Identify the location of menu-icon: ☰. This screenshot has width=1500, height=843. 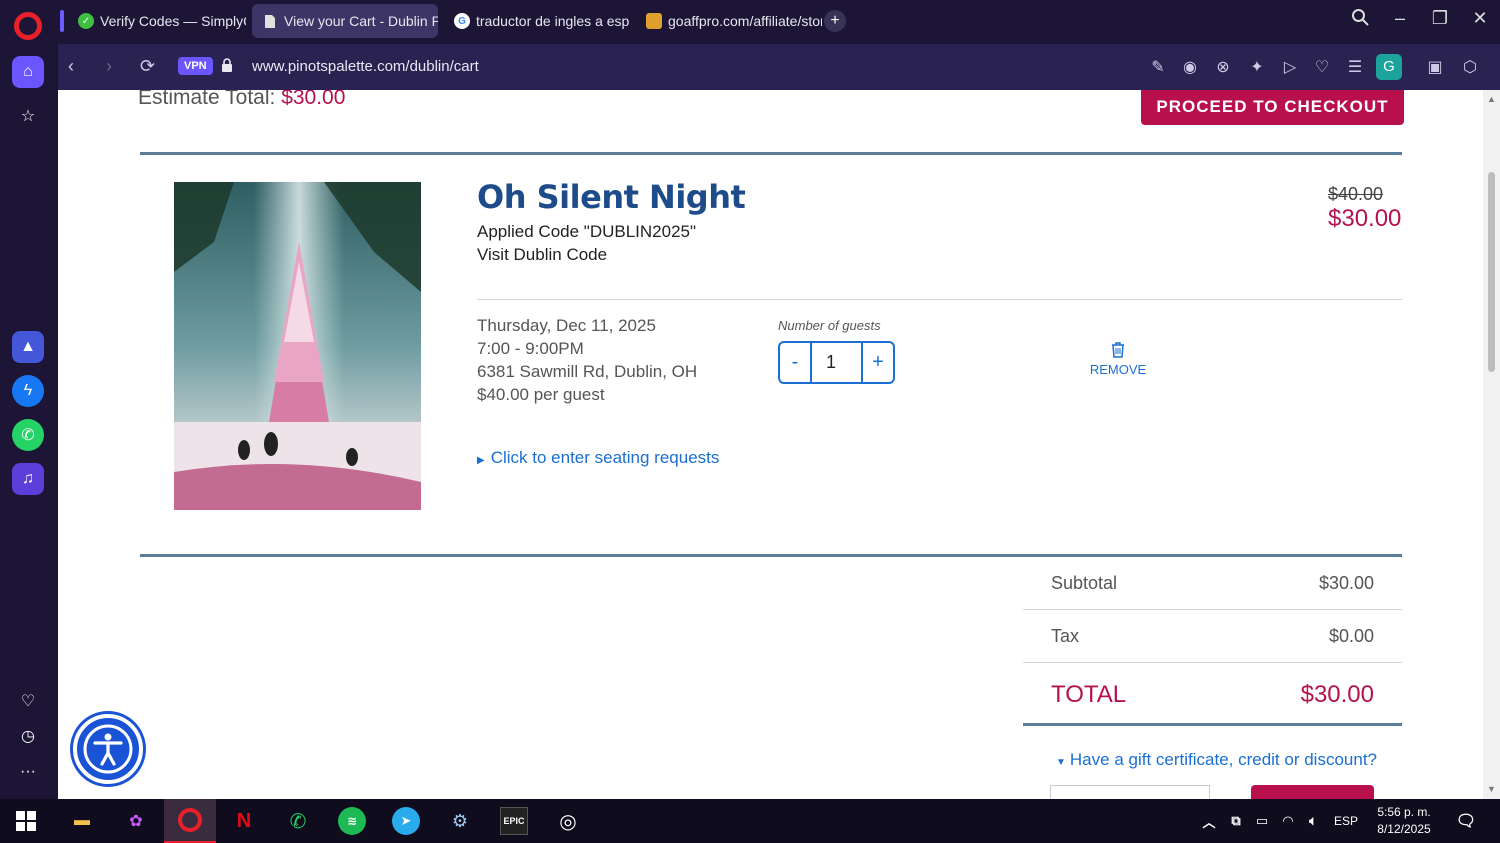
(1355, 67).